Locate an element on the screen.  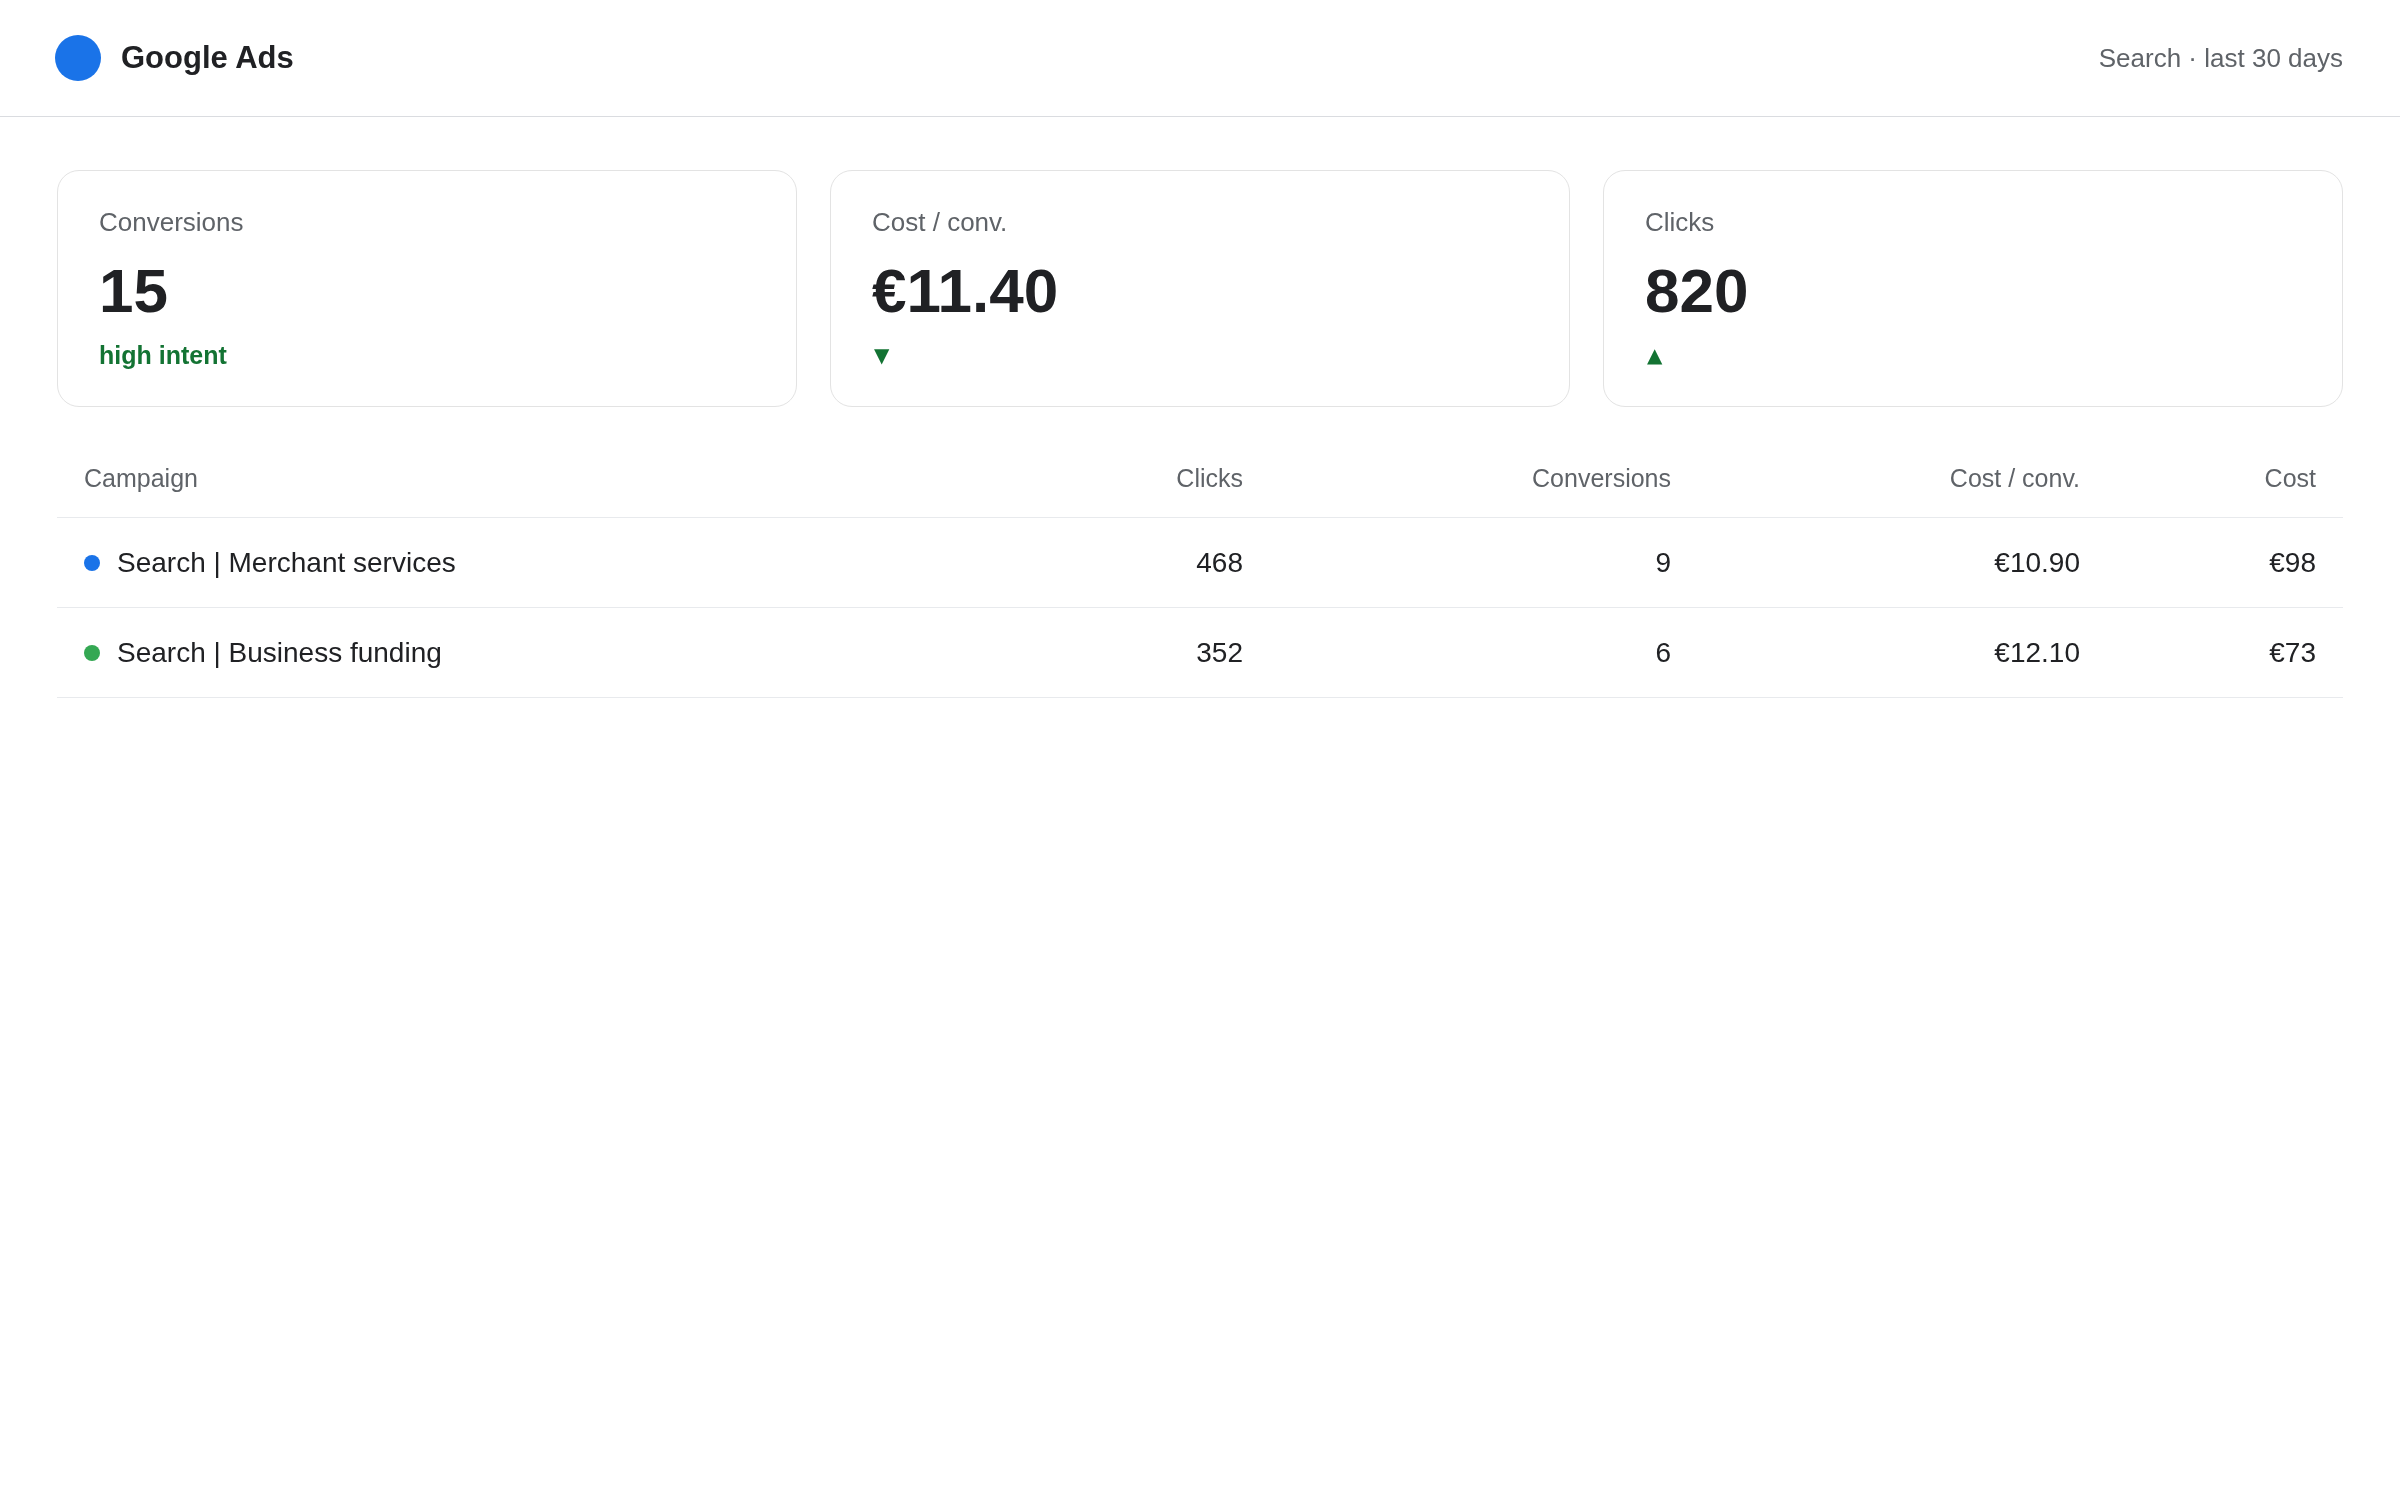
table-cell-text: €73 is located at coordinates (2292, 652).